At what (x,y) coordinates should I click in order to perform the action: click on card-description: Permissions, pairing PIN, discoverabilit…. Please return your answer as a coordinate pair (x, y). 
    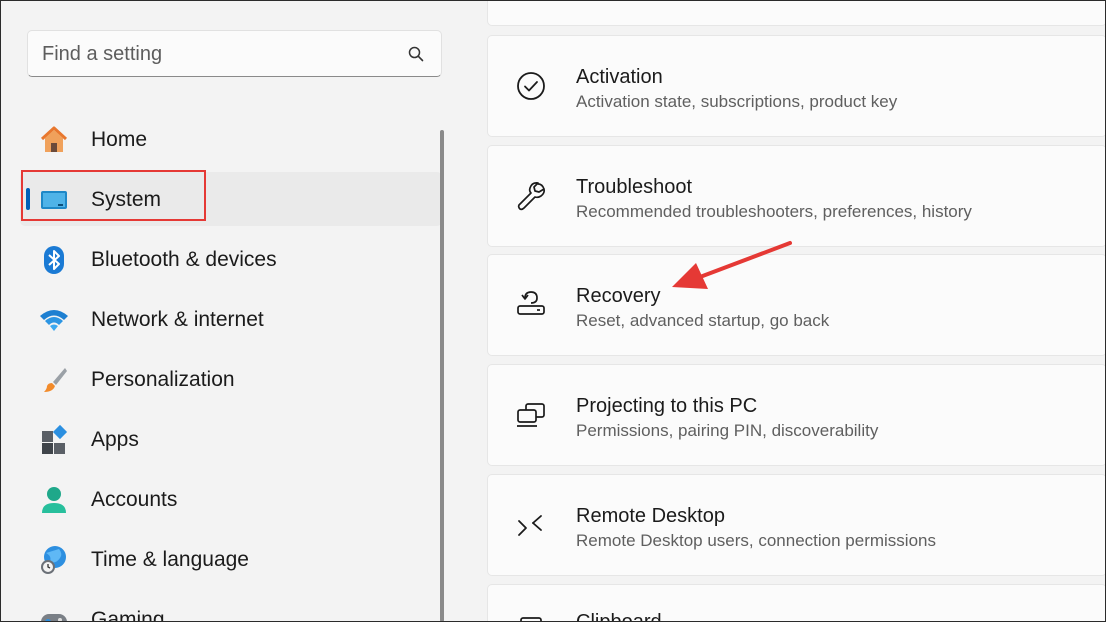
    Looking at the image, I should click on (727, 430).